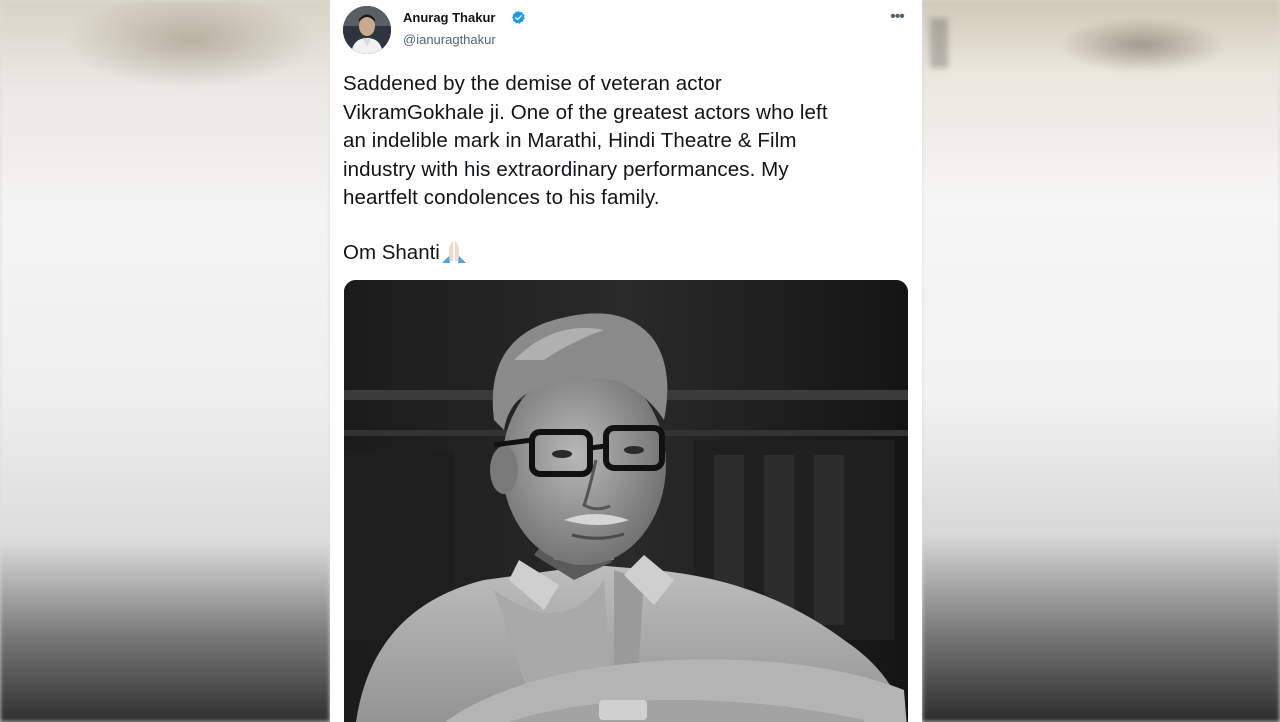 Image resolution: width=1280 pixels, height=722 pixels. What do you see at coordinates (532, 83) in the screenshot?
I see `tweet-text-line: Saddened by the demise of veteran actor` at bounding box center [532, 83].